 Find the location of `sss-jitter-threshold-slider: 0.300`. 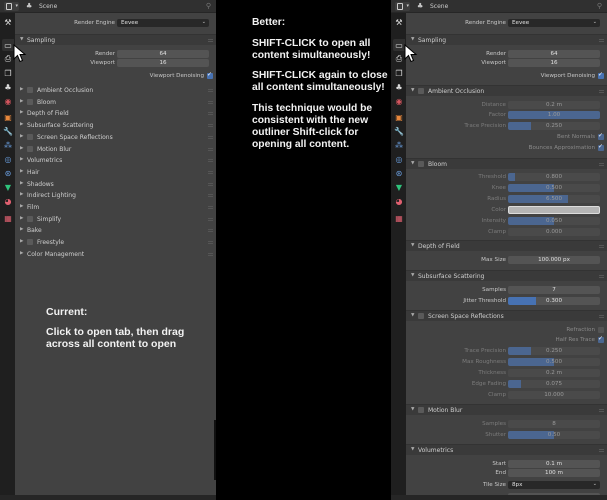

sss-jitter-threshold-slider: 0.300 is located at coordinates (554, 301).